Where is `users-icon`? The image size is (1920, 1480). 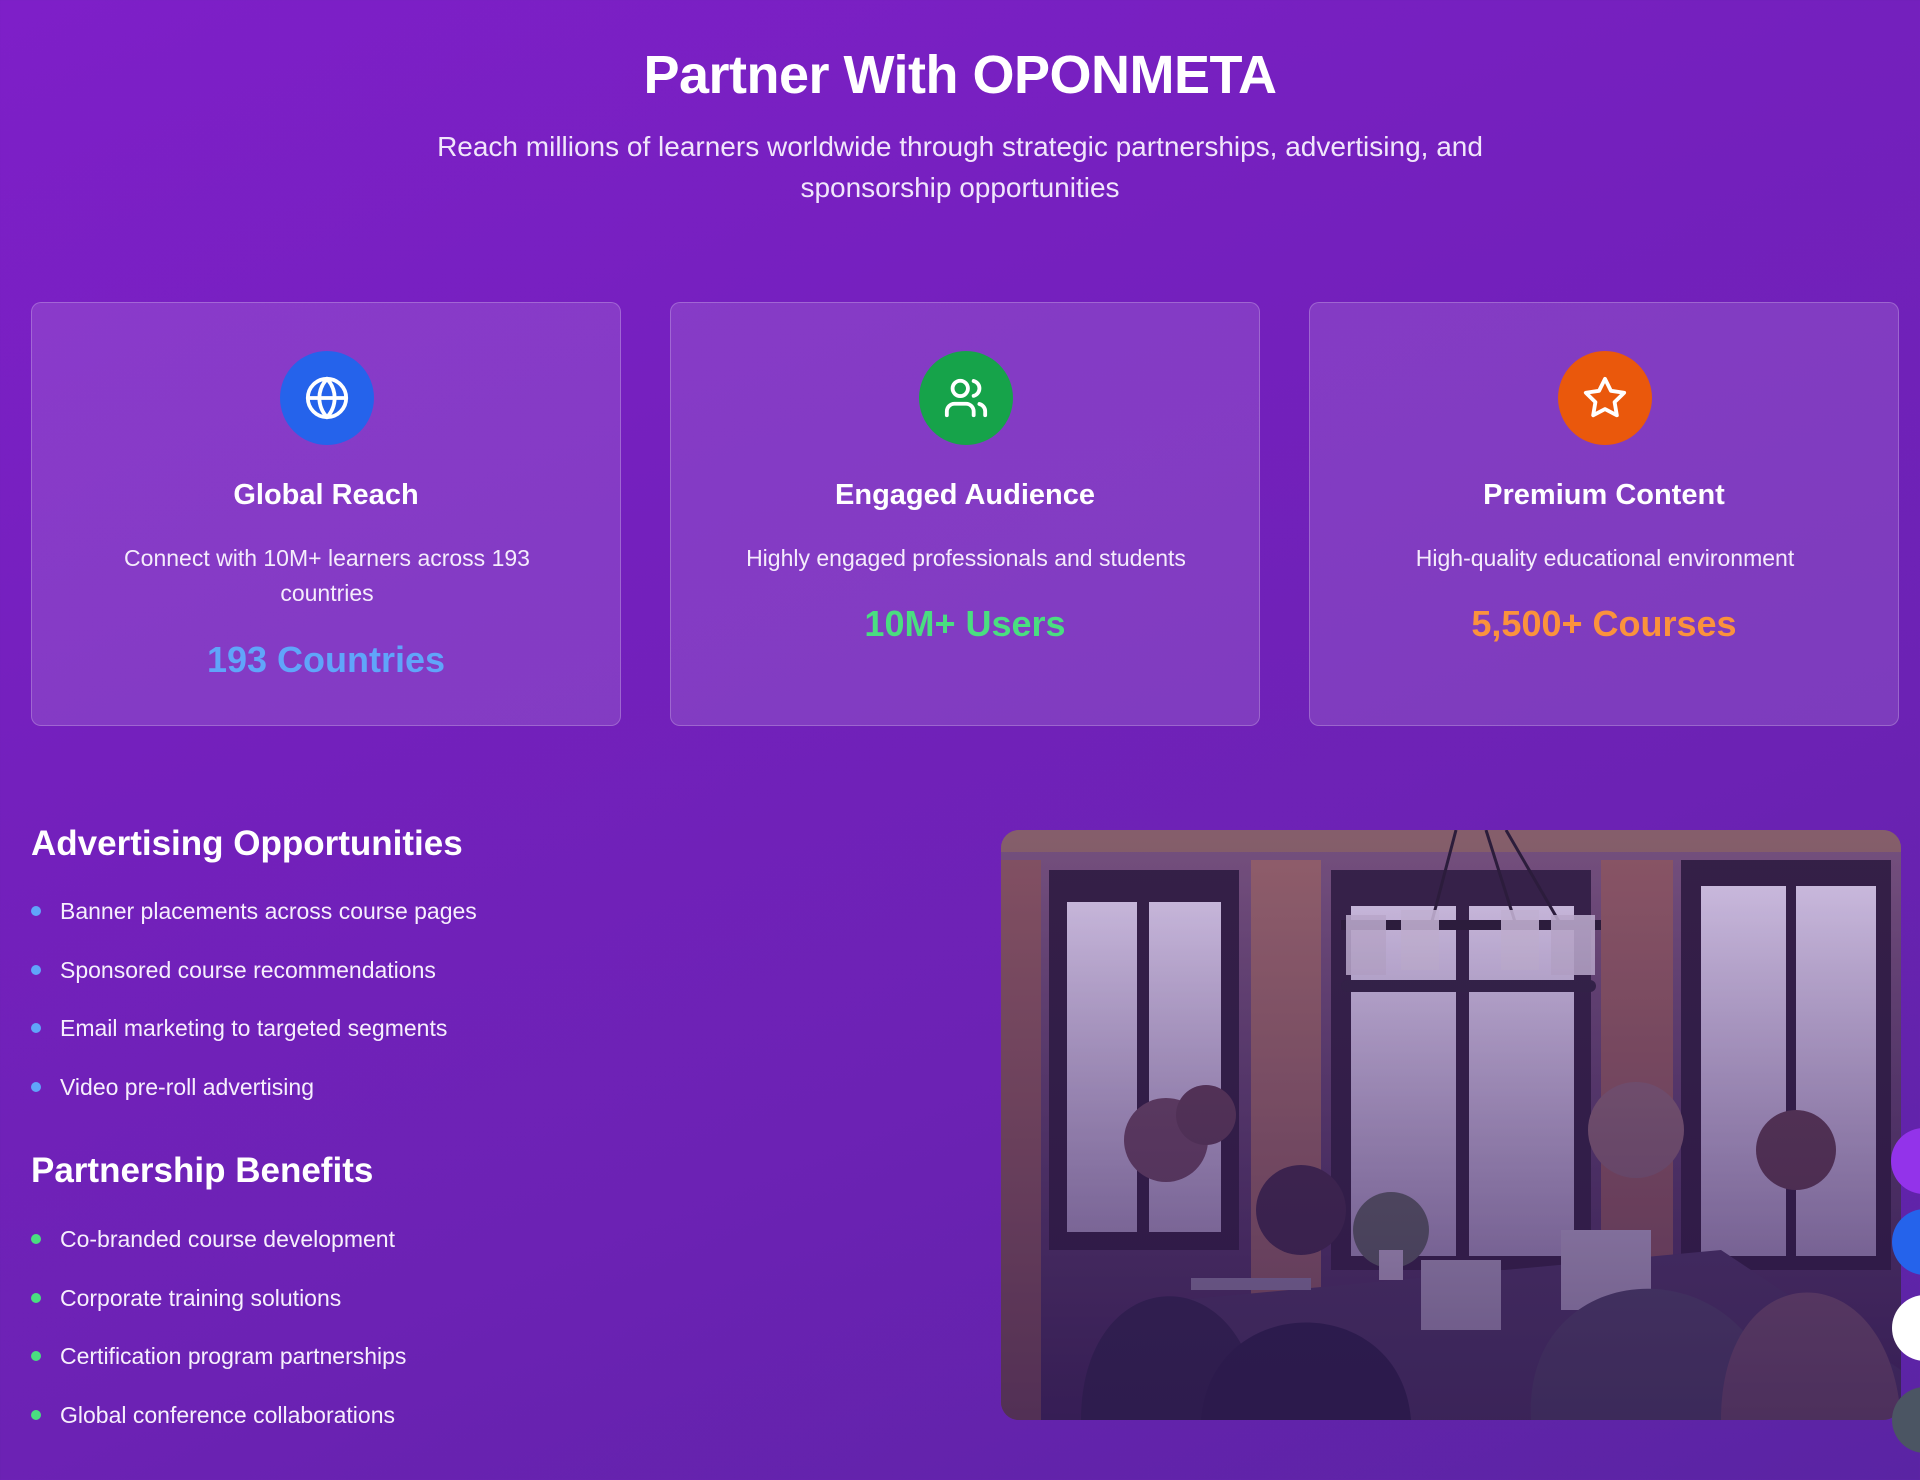 users-icon is located at coordinates (966, 398).